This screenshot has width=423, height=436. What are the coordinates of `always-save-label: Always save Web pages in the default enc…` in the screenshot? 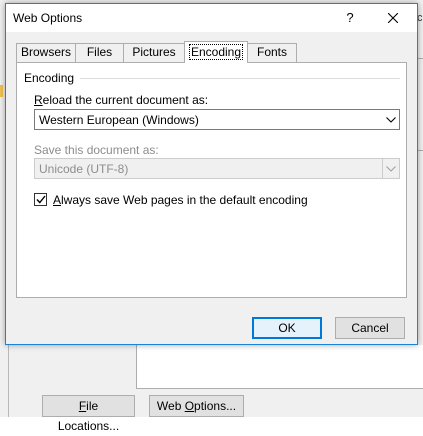 It's located at (180, 200).